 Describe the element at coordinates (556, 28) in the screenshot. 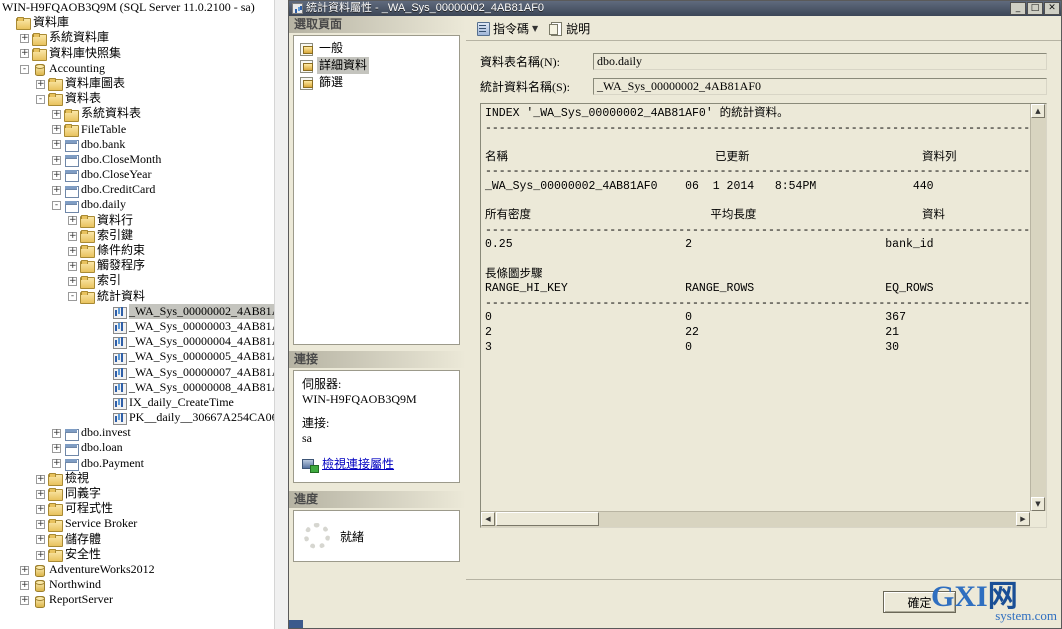

I see `help-icon` at that location.